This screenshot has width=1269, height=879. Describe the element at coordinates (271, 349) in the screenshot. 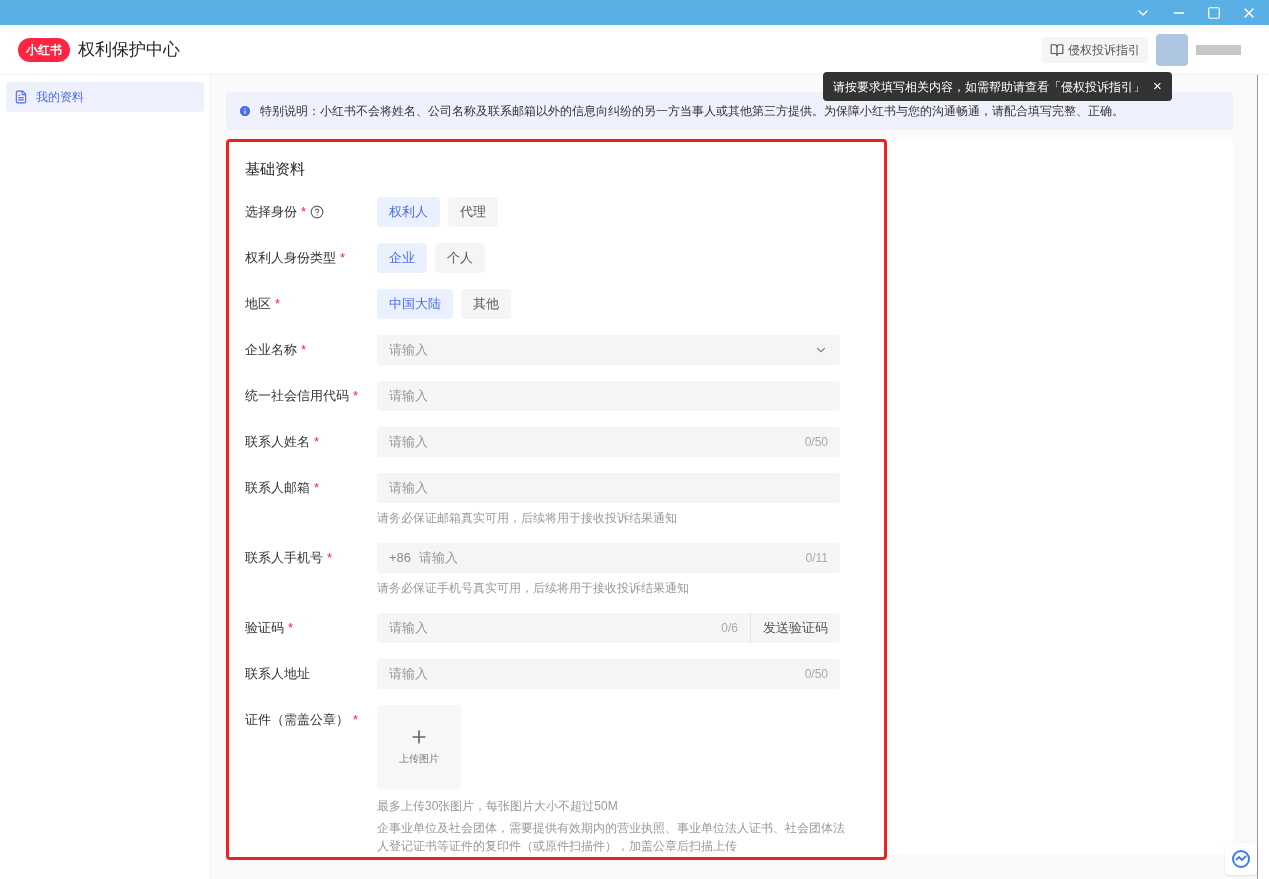

I see `field-label: 企业名称` at that location.